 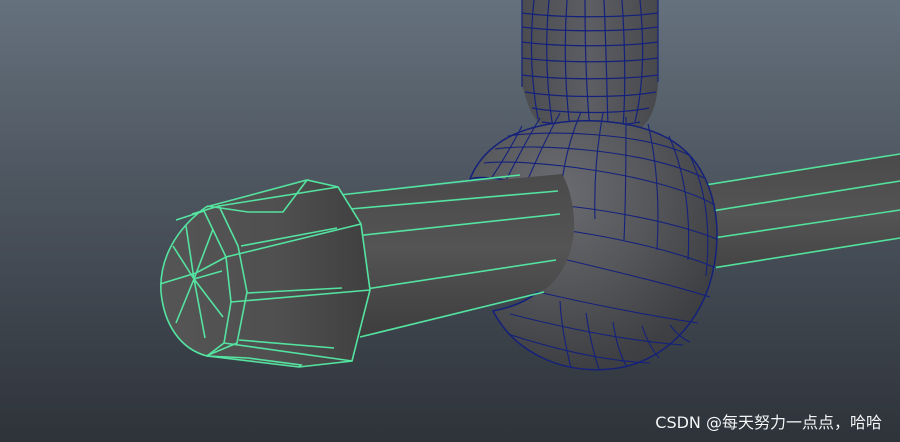 I want to click on watermark-text: CSDN @每天努力一点点，哈哈, so click(x=768, y=422).